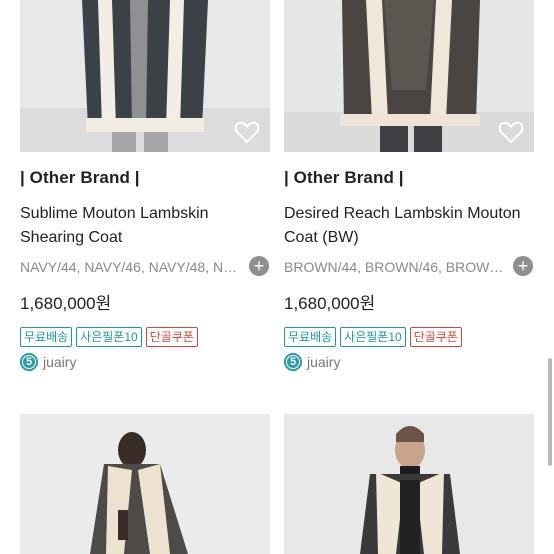 This screenshot has width=554, height=554. Describe the element at coordinates (550, 412) in the screenshot. I see `scrollbar` at that location.